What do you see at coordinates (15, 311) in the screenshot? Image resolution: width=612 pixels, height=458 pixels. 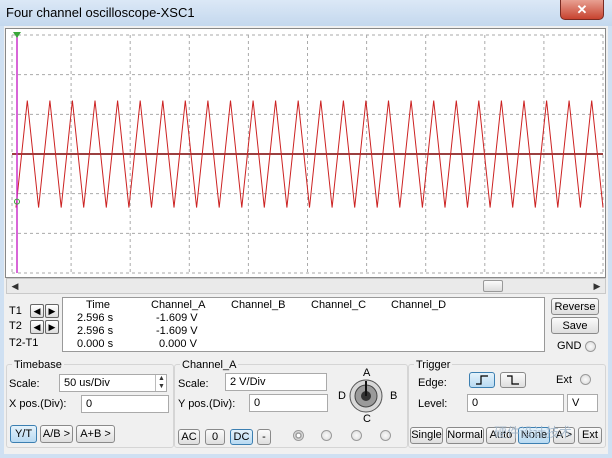 I see `t1-label: T1` at bounding box center [15, 311].